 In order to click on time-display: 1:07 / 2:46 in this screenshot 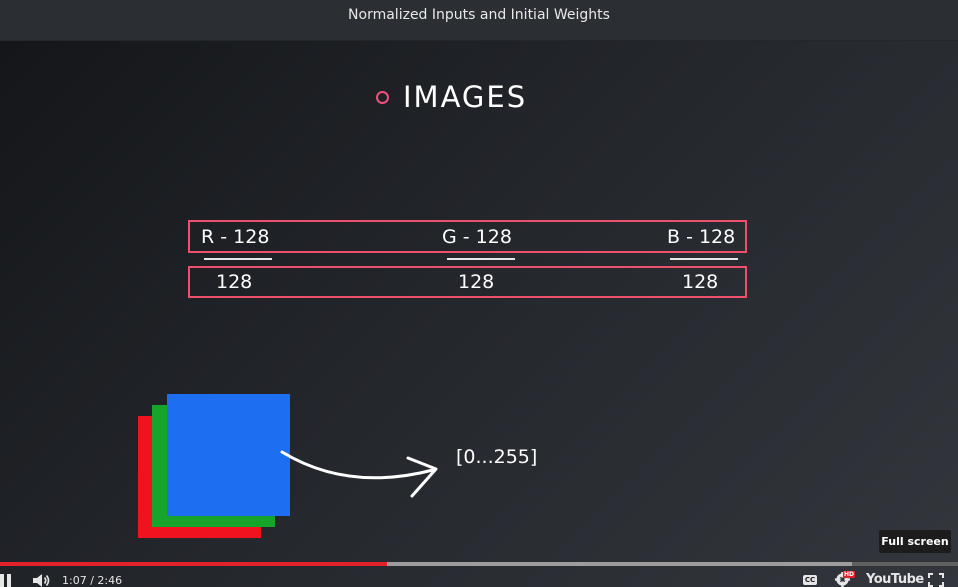, I will do `click(92, 580)`.